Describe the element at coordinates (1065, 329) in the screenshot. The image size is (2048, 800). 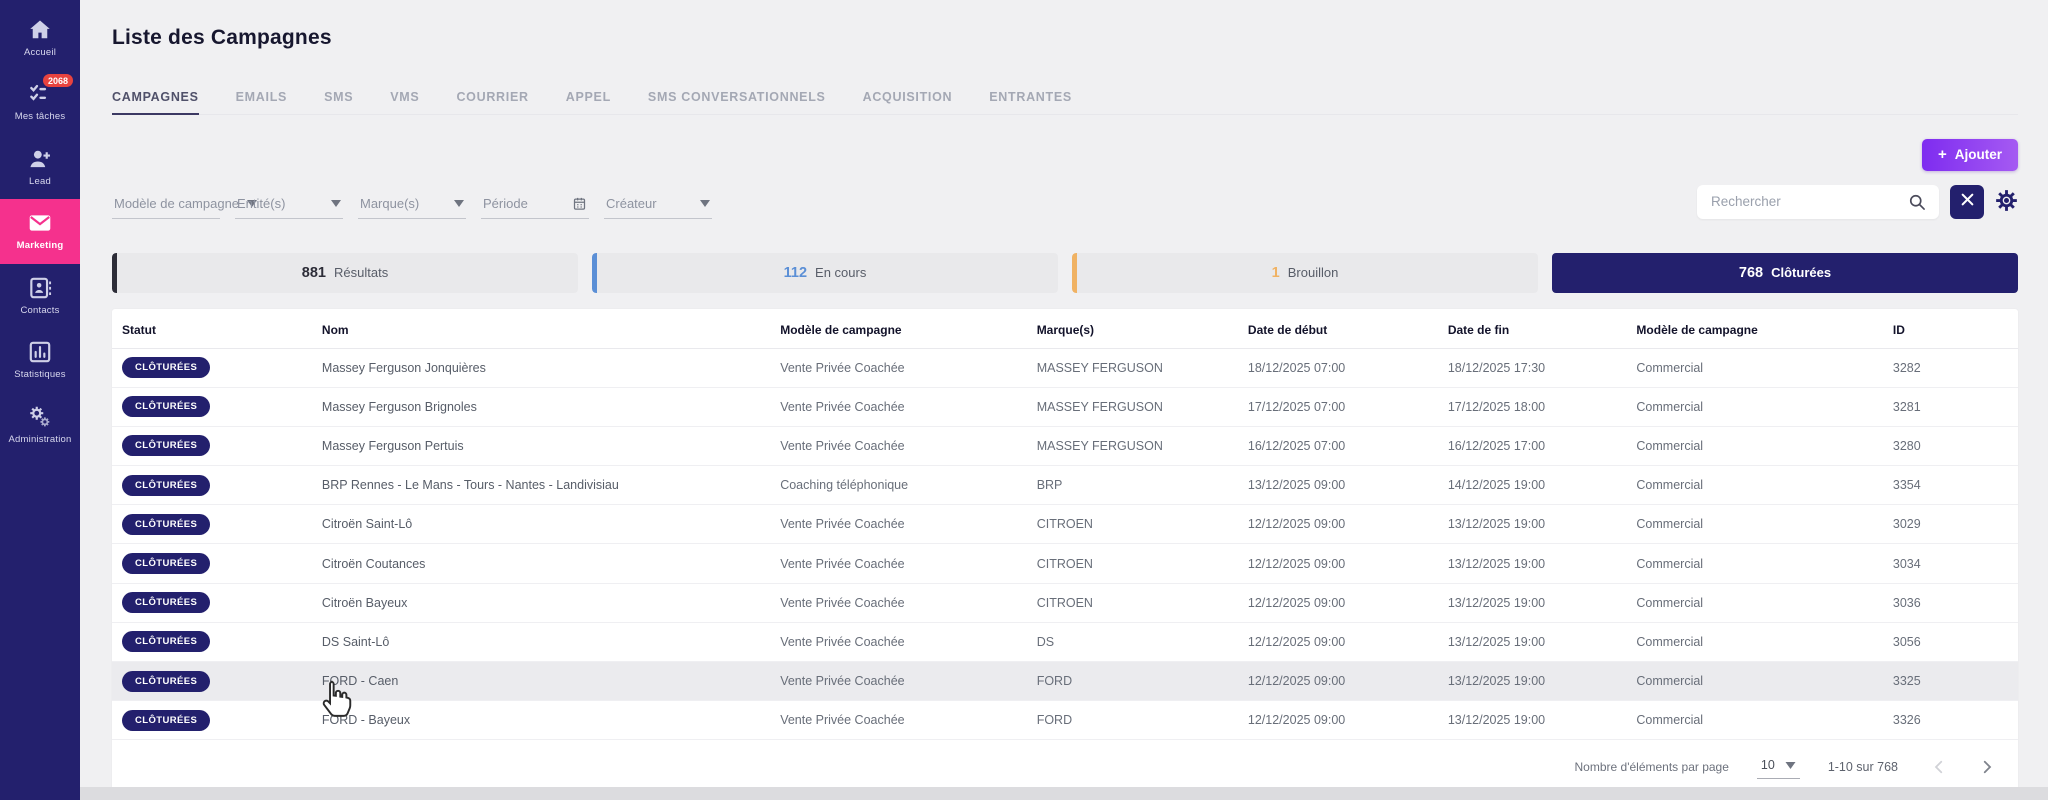
I see `column-header: Marque(s)` at that location.